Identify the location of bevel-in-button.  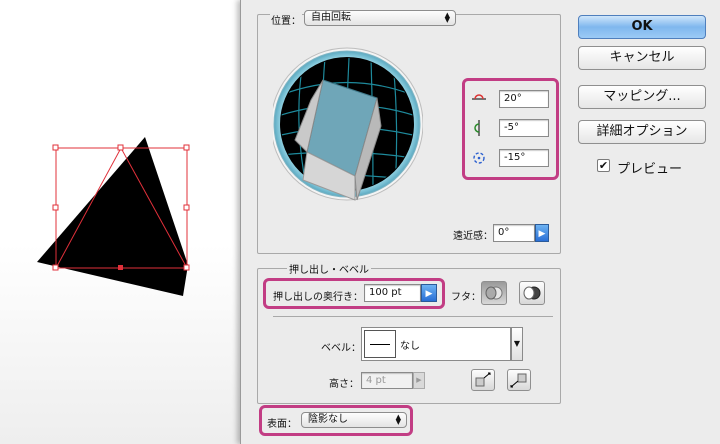
(519, 380).